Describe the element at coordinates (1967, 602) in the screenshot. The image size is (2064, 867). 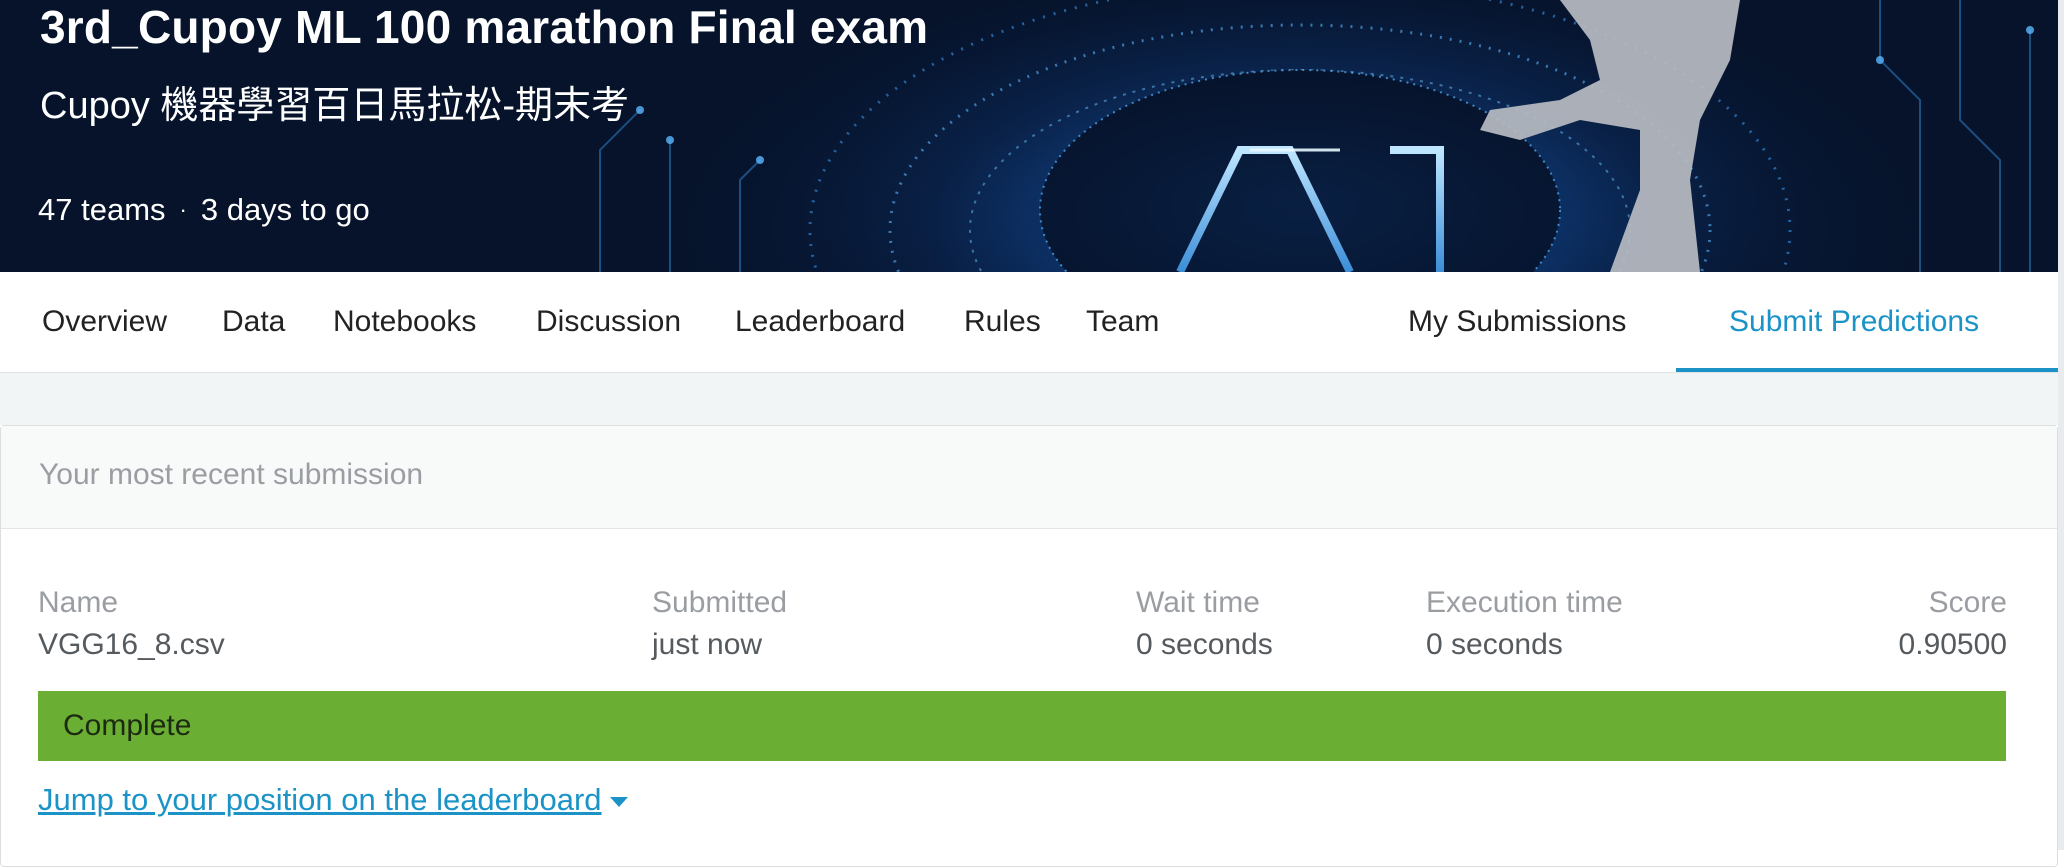
I see `score-label: Score` at that location.